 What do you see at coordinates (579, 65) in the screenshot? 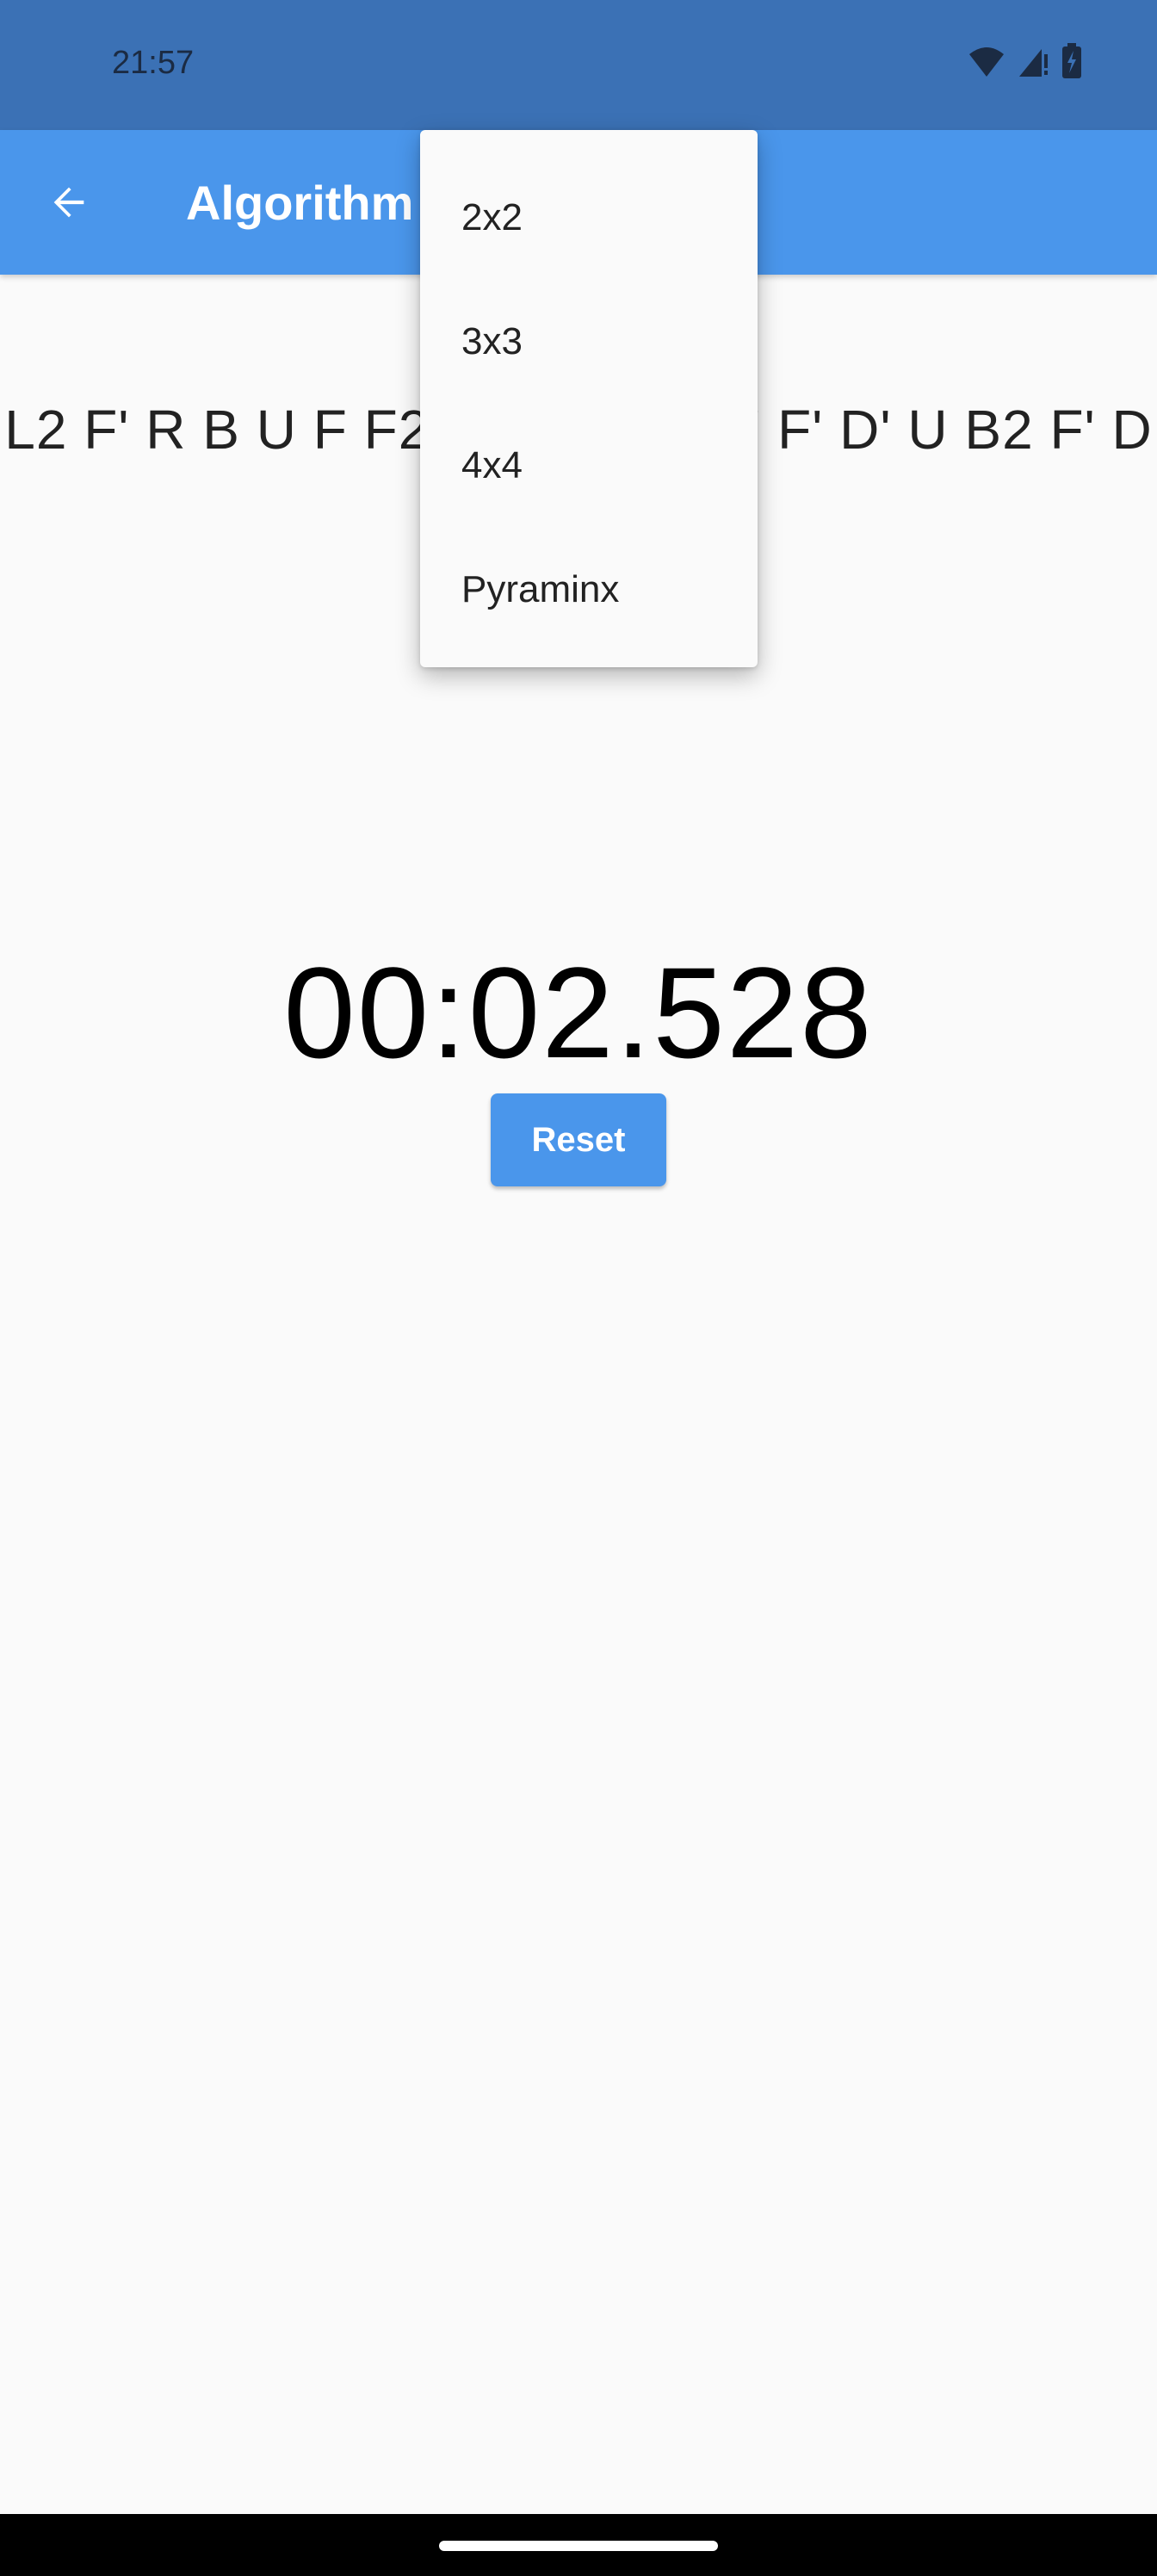
I see `status-bar: 21:57` at bounding box center [579, 65].